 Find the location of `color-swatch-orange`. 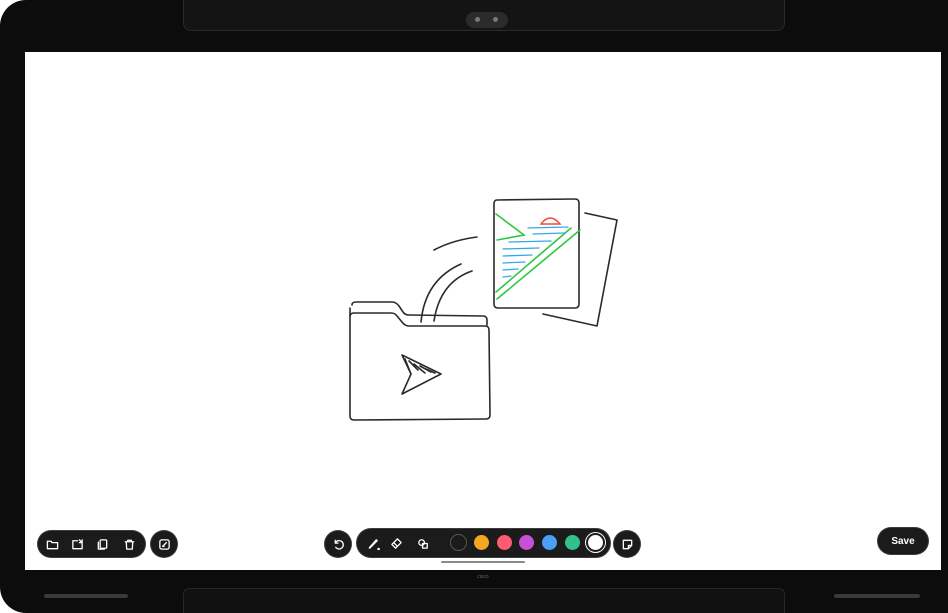

color-swatch-orange is located at coordinates (481, 542).